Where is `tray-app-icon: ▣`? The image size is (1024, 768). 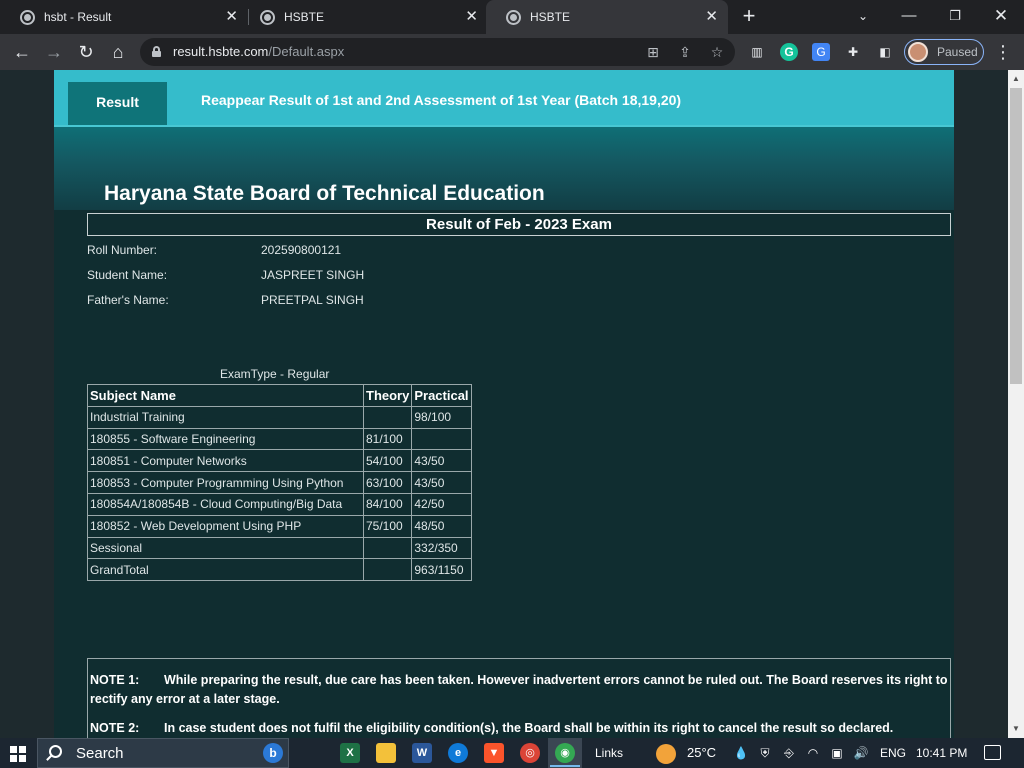
tray-app-icon: ▣ is located at coordinates (837, 753).